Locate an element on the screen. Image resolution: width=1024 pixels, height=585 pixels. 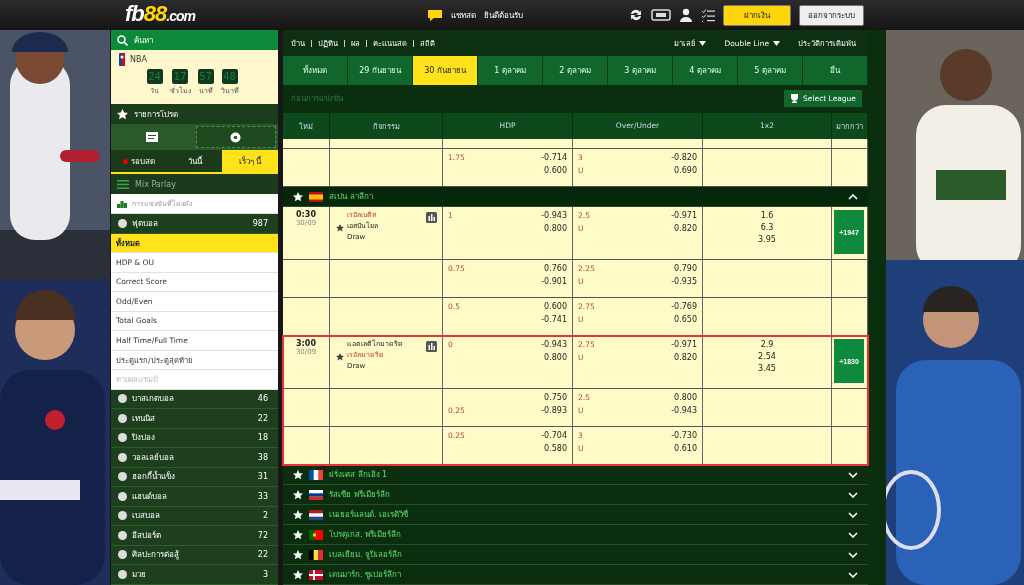
time-tab: เร็วๆ นี้ is located at coordinates (250, 161).